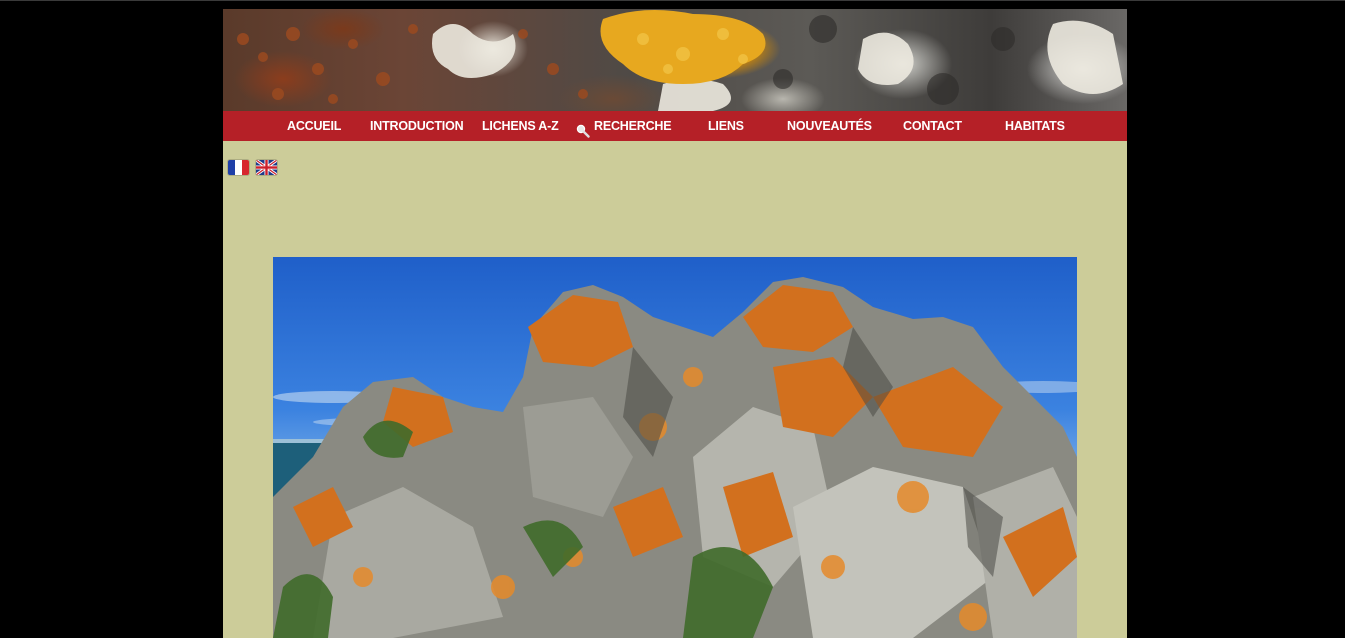 The image size is (1345, 638). I want to click on nav-habitats: HABITATS, so click(1035, 126).